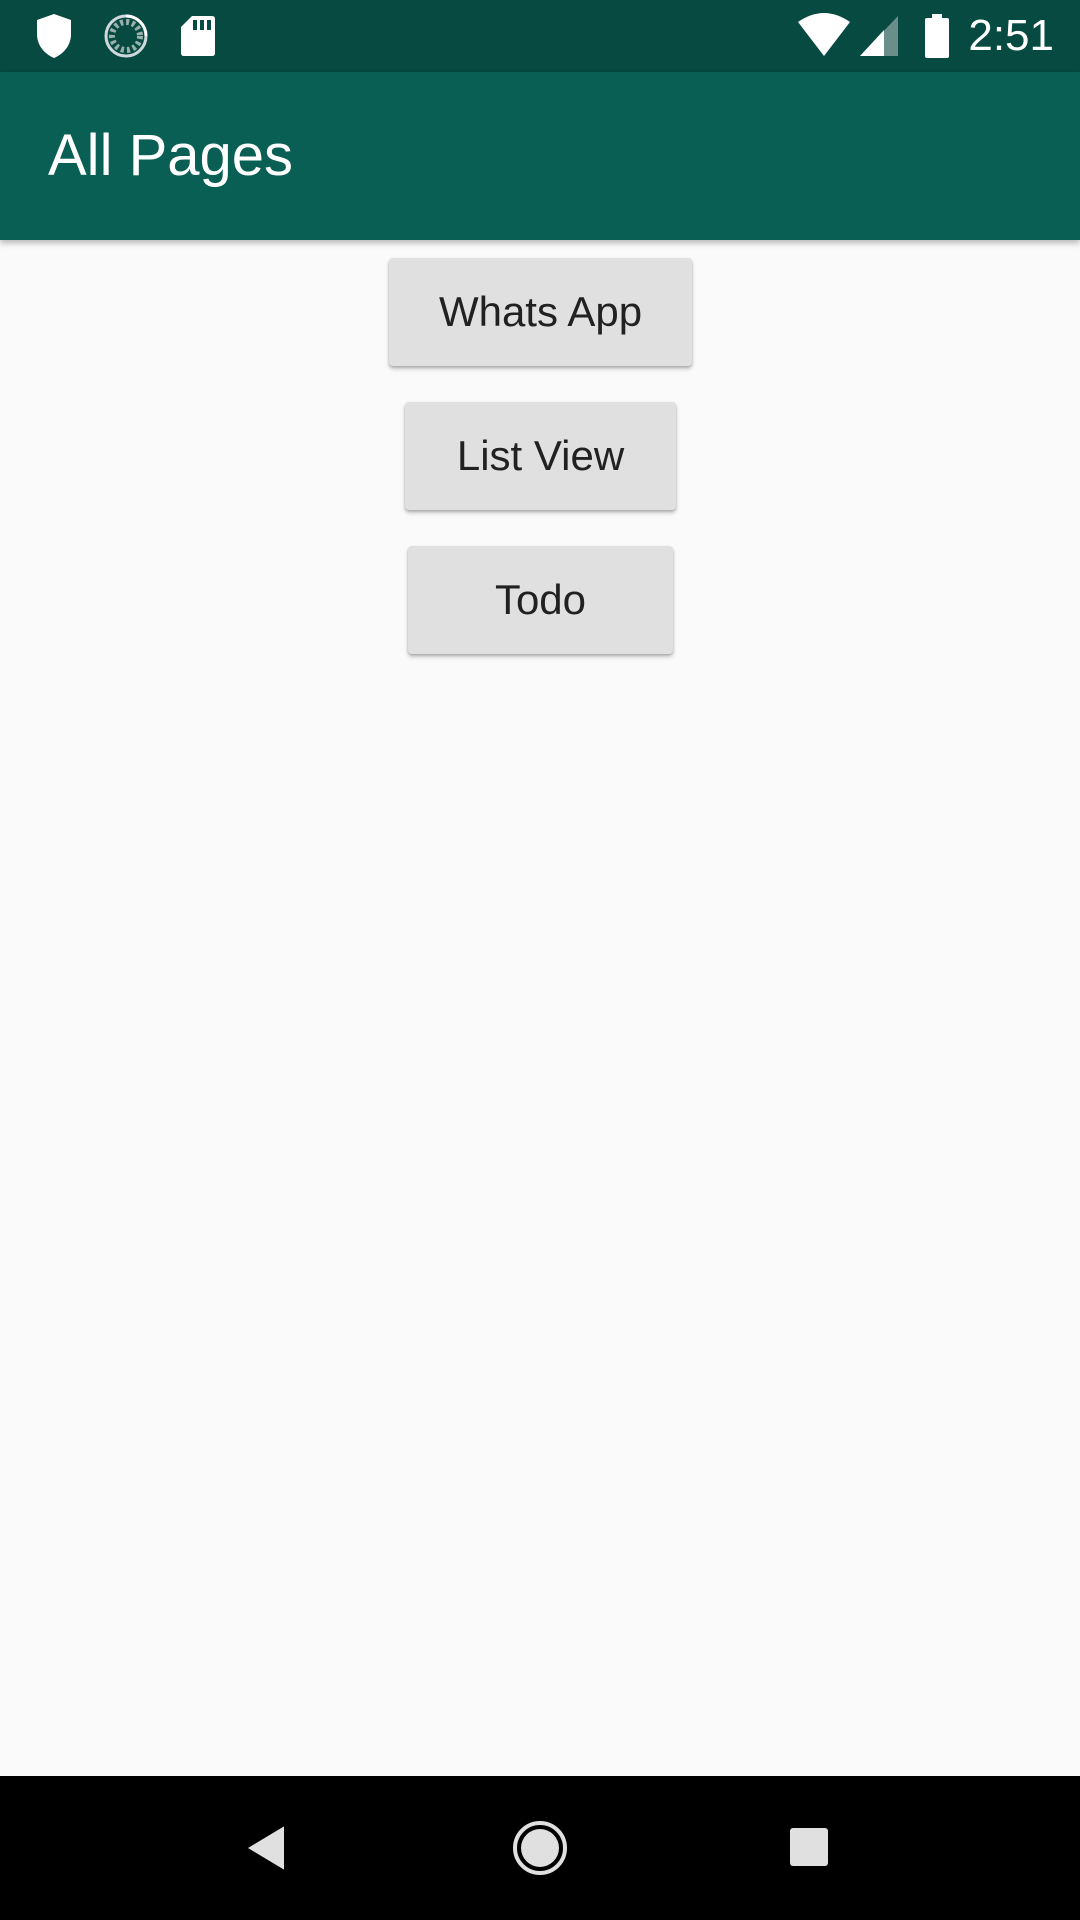 The image size is (1080, 1920). Describe the element at coordinates (171, 155) in the screenshot. I see `page-title: All Pages` at that location.